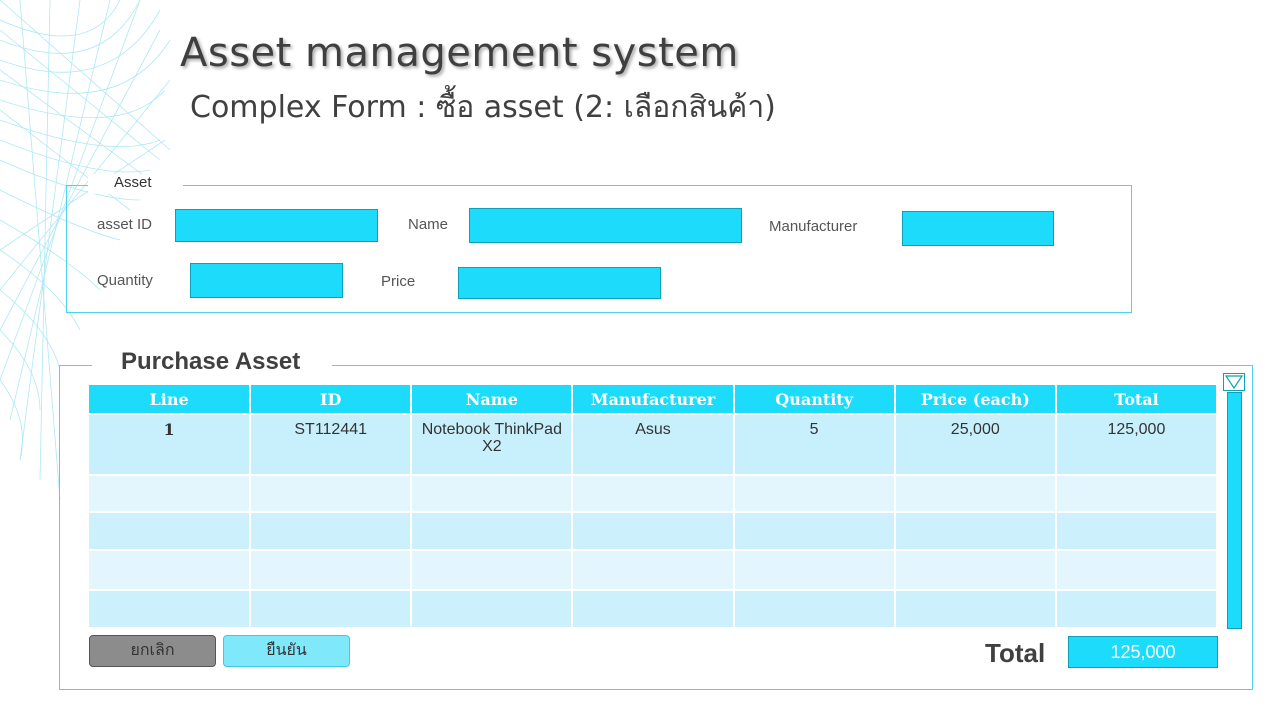  Describe the element at coordinates (492, 400) in the screenshot. I see `column-header-name: Name` at that location.